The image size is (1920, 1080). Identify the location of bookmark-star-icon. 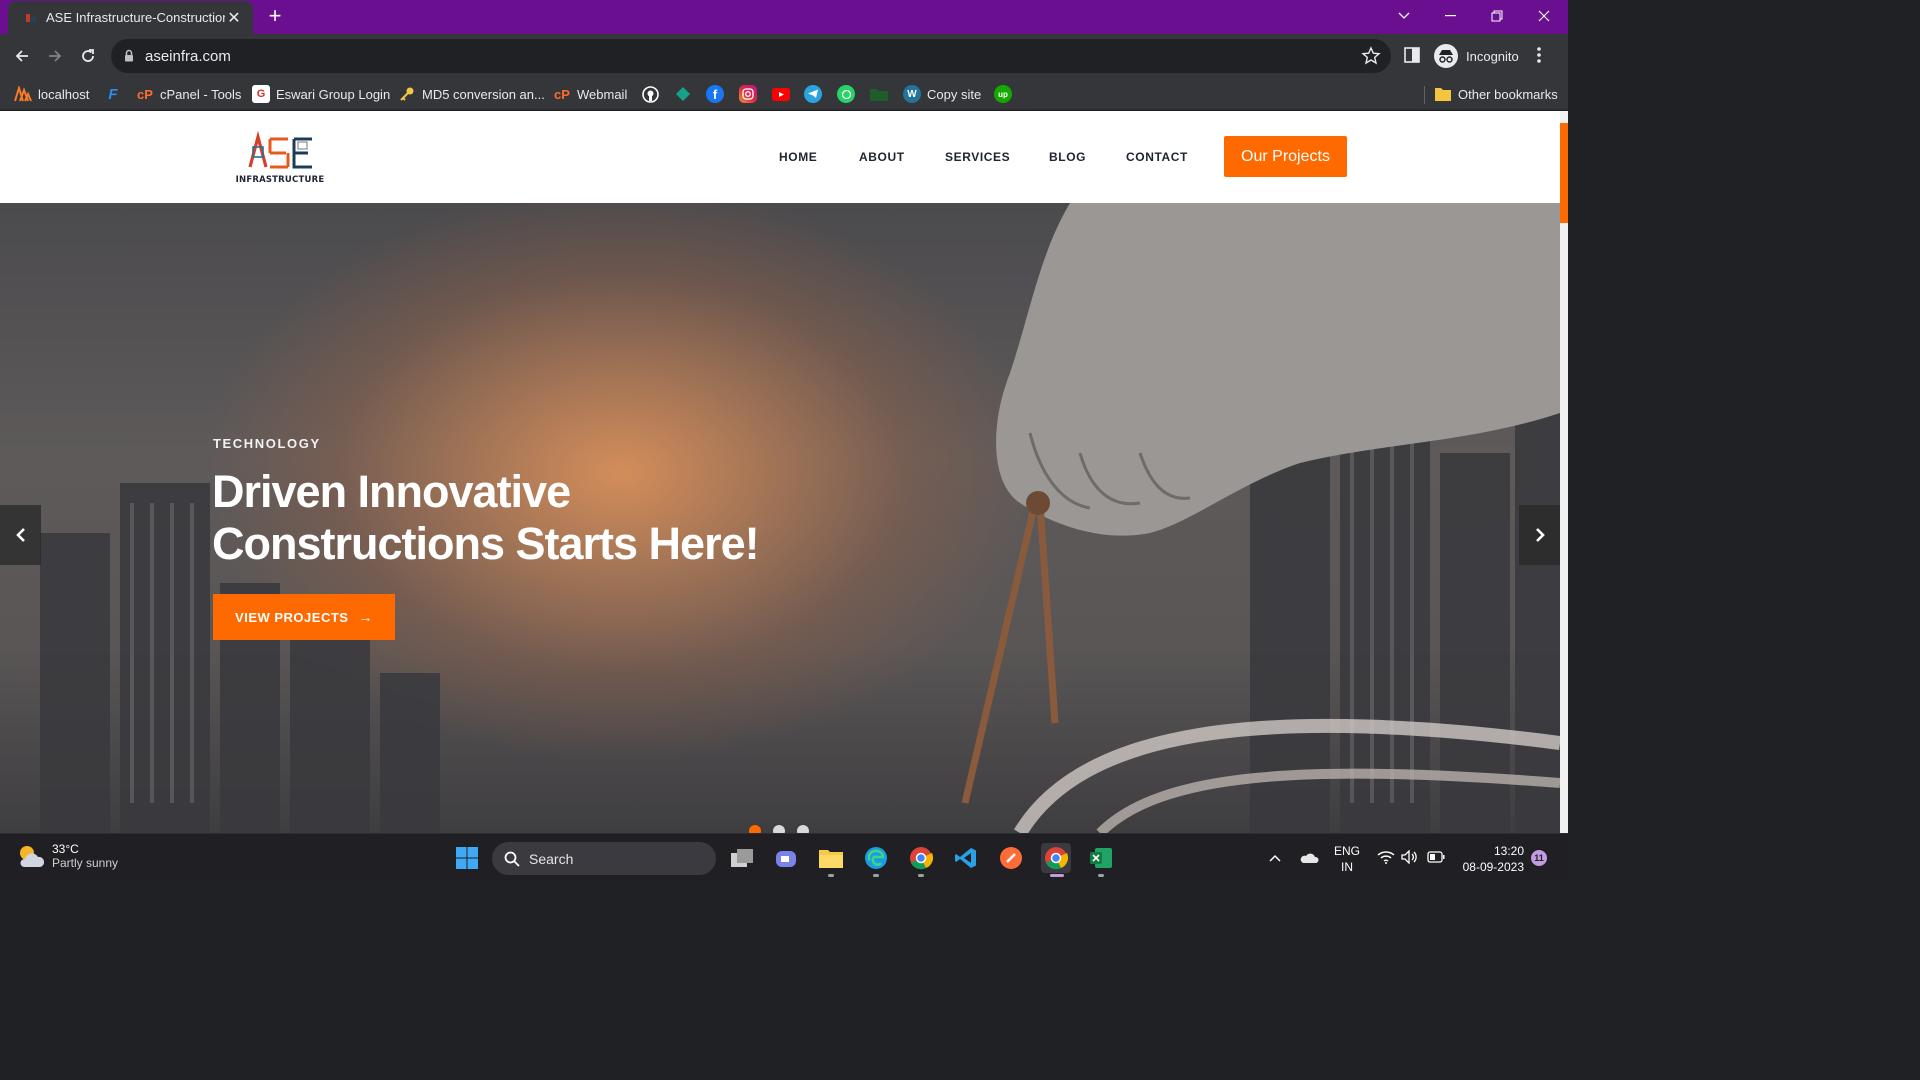
(1371, 56).